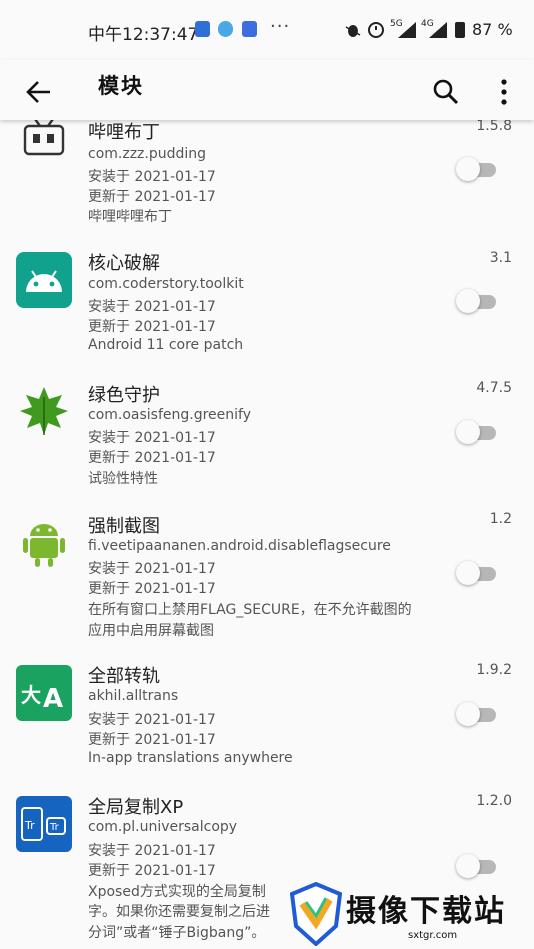 The width and height of the screenshot is (534, 949). What do you see at coordinates (280, 26) in the screenshot?
I see `more-notifications-icon: ···` at bounding box center [280, 26].